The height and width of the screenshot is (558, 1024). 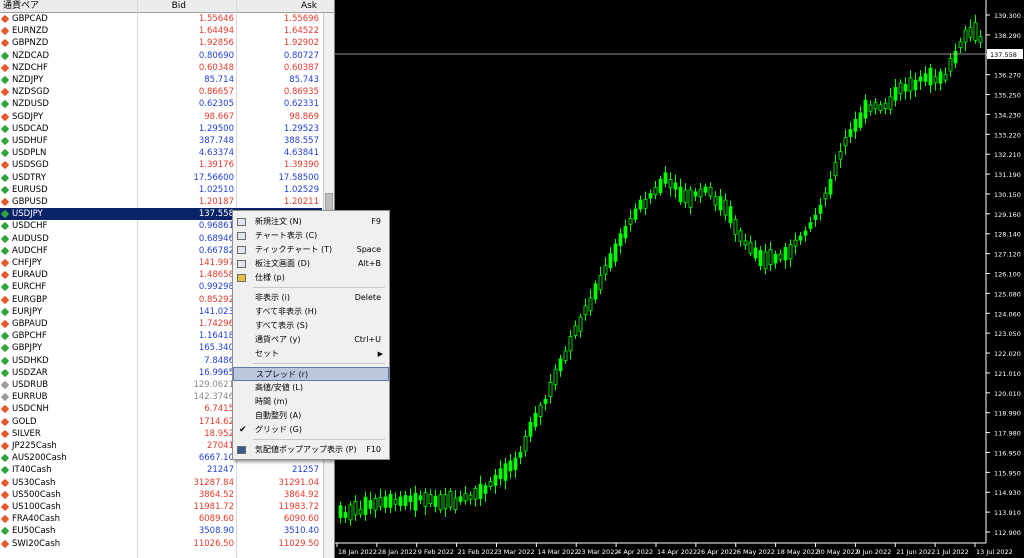 What do you see at coordinates (216, 104) in the screenshot?
I see `bid-price: 0.62305` at bounding box center [216, 104].